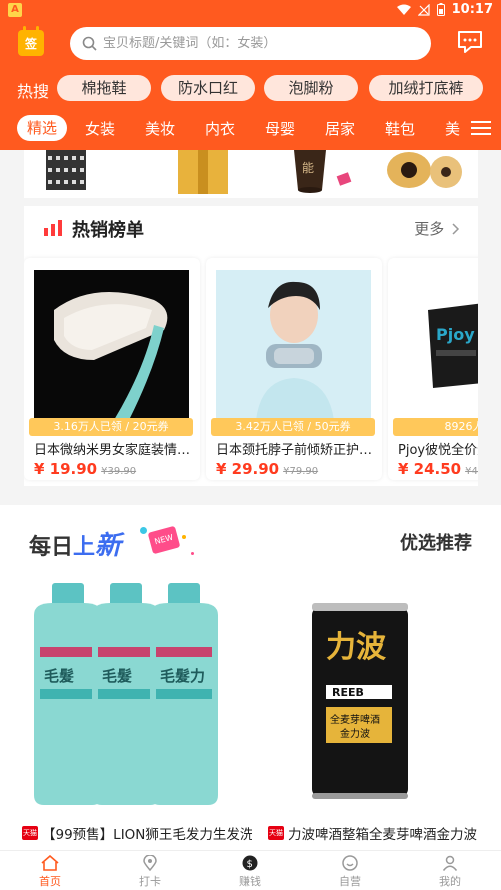 The width and height of the screenshot is (501, 890). What do you see at coordinates (430, 469) in the screenshot?
I see `current-price: ¥ 24.50` at bounding box center [430, 469].